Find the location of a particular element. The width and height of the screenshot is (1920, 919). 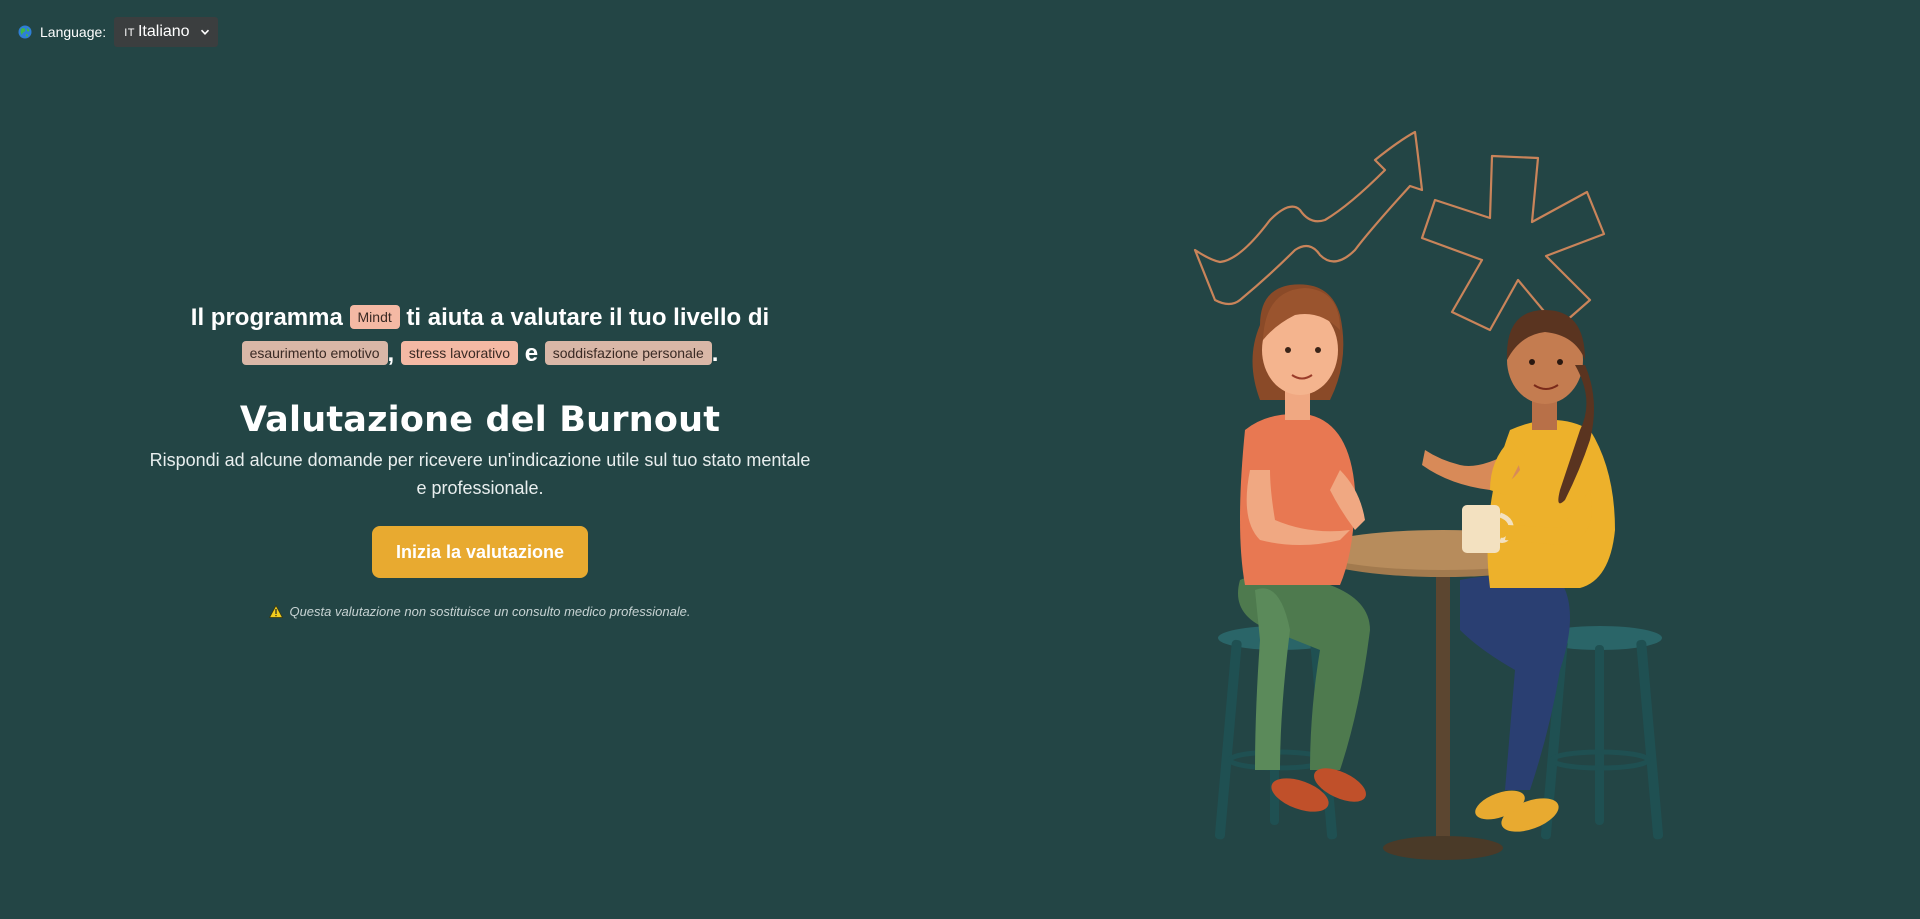

start-assessment-button: Inizia la valutazione is located at coordinates (480, 552).